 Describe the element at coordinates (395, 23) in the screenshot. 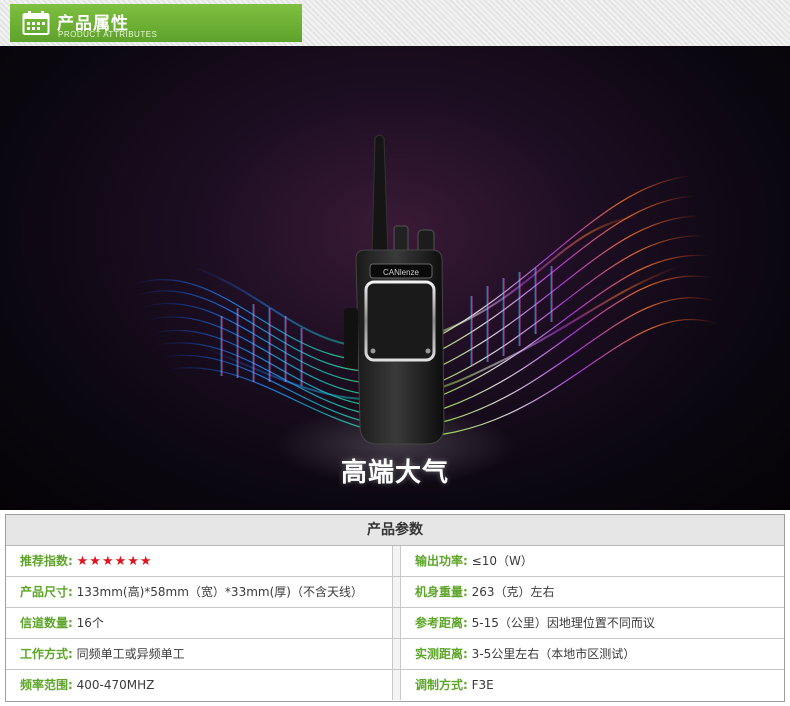

I see `section-header: 产品属性 PRODUCT ATTRIBUTES` at that location.